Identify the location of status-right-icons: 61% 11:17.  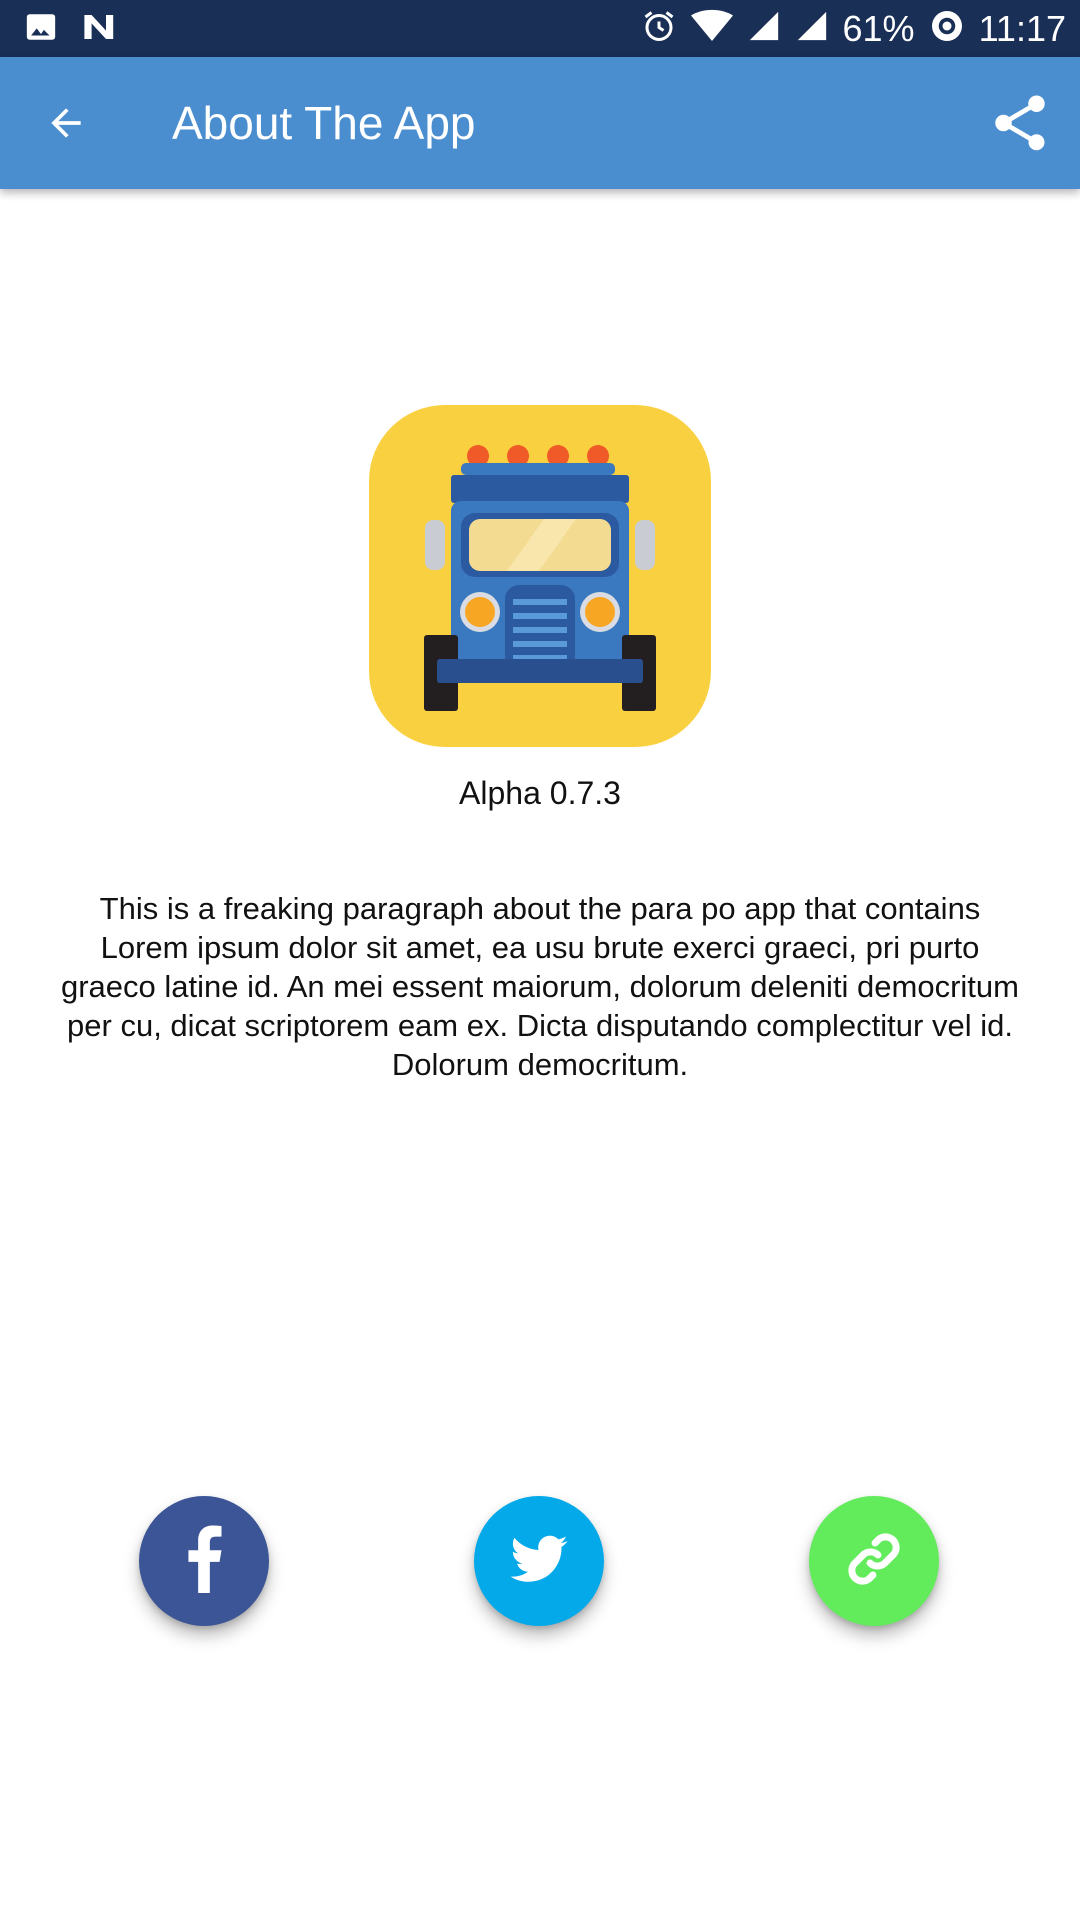
(853, 28).